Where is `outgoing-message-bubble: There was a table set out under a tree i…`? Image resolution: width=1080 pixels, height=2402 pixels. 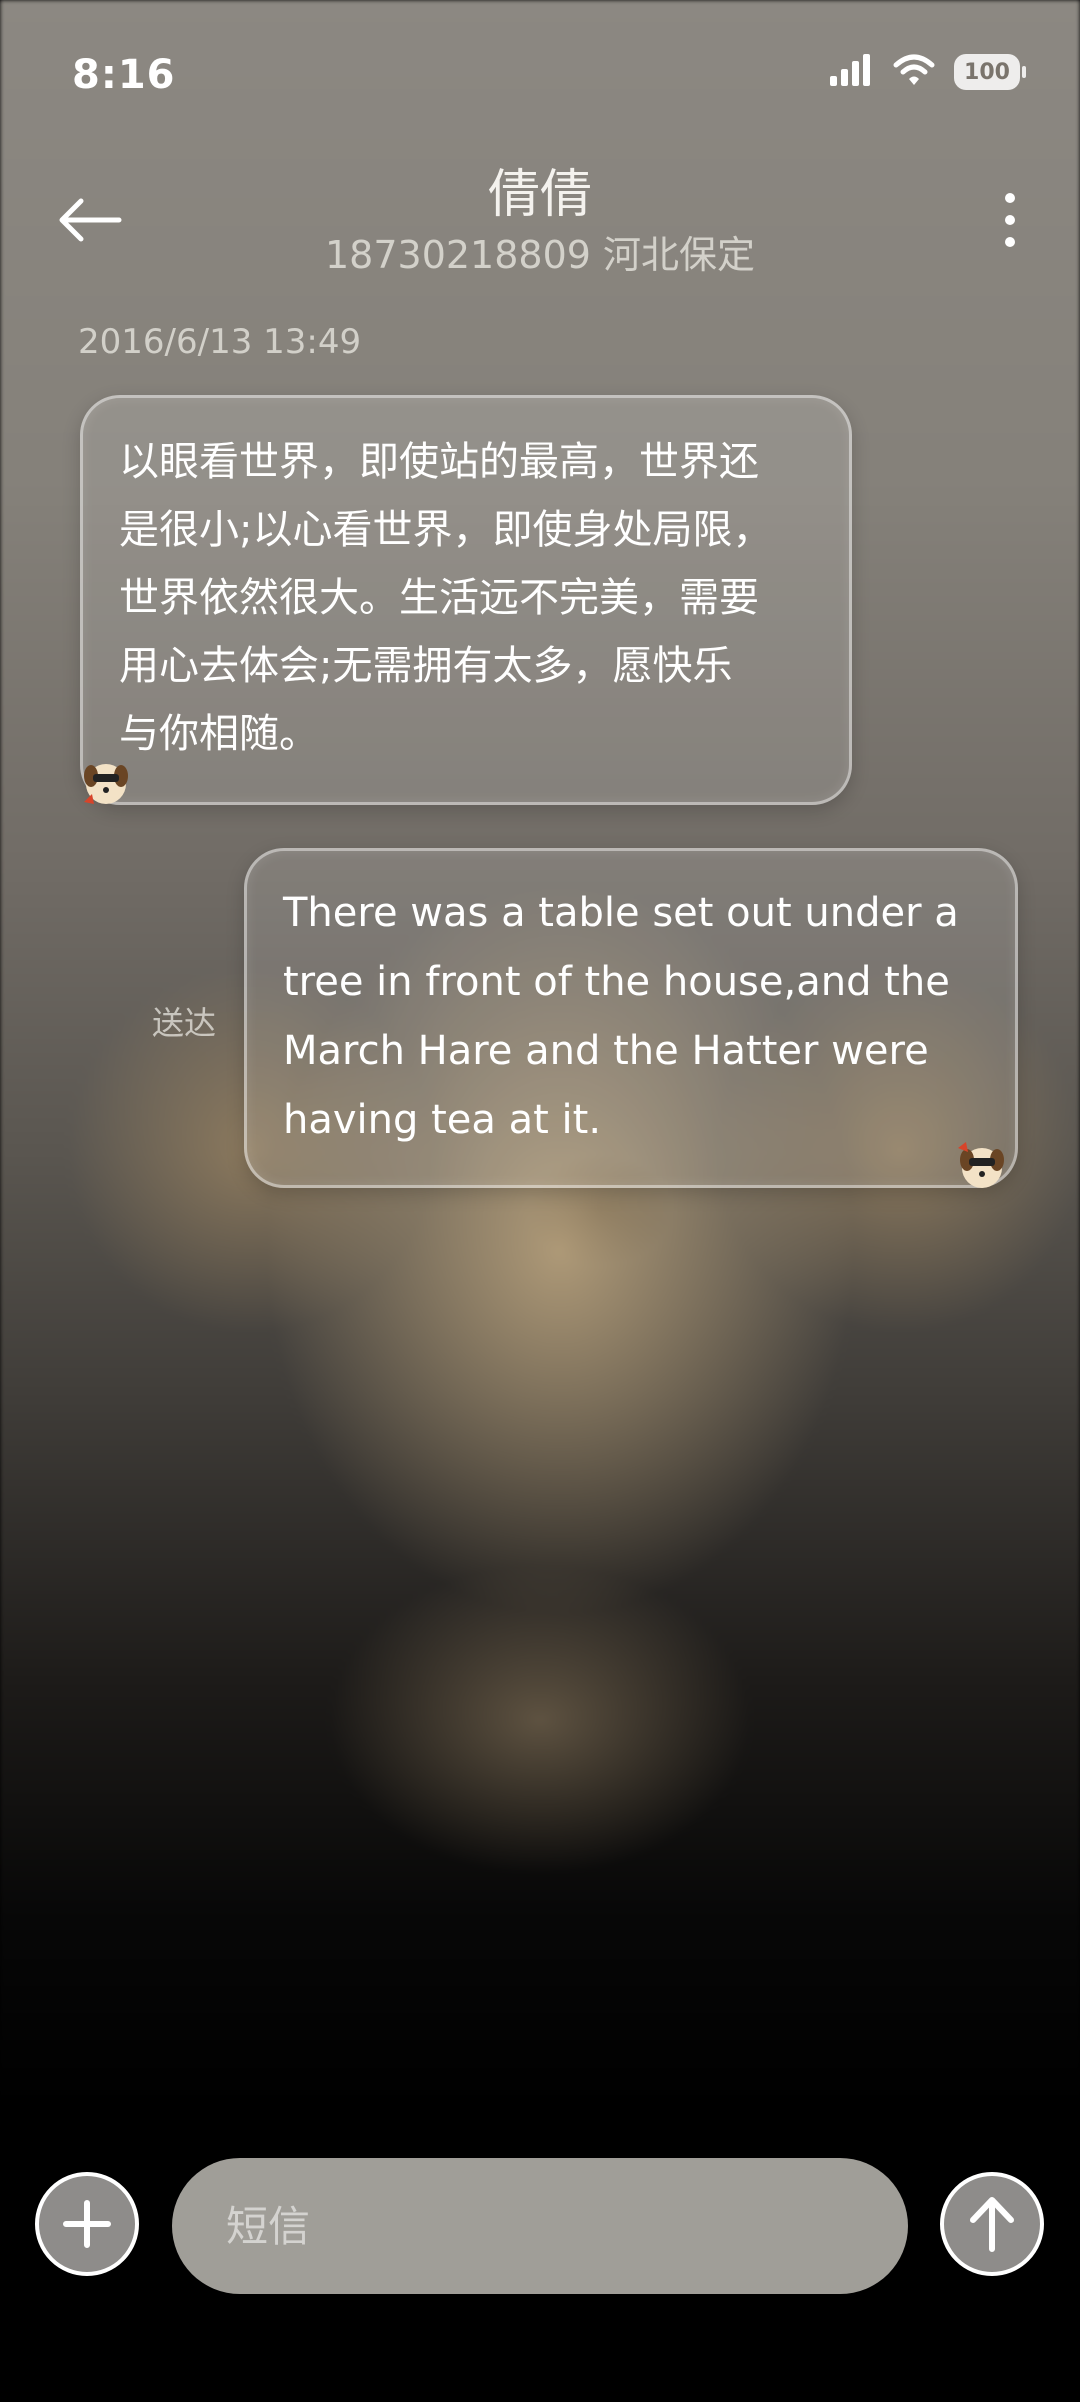
outgoing-message-bubble: There was a table set out under a tree i… is located at coordinates (631, 1018).